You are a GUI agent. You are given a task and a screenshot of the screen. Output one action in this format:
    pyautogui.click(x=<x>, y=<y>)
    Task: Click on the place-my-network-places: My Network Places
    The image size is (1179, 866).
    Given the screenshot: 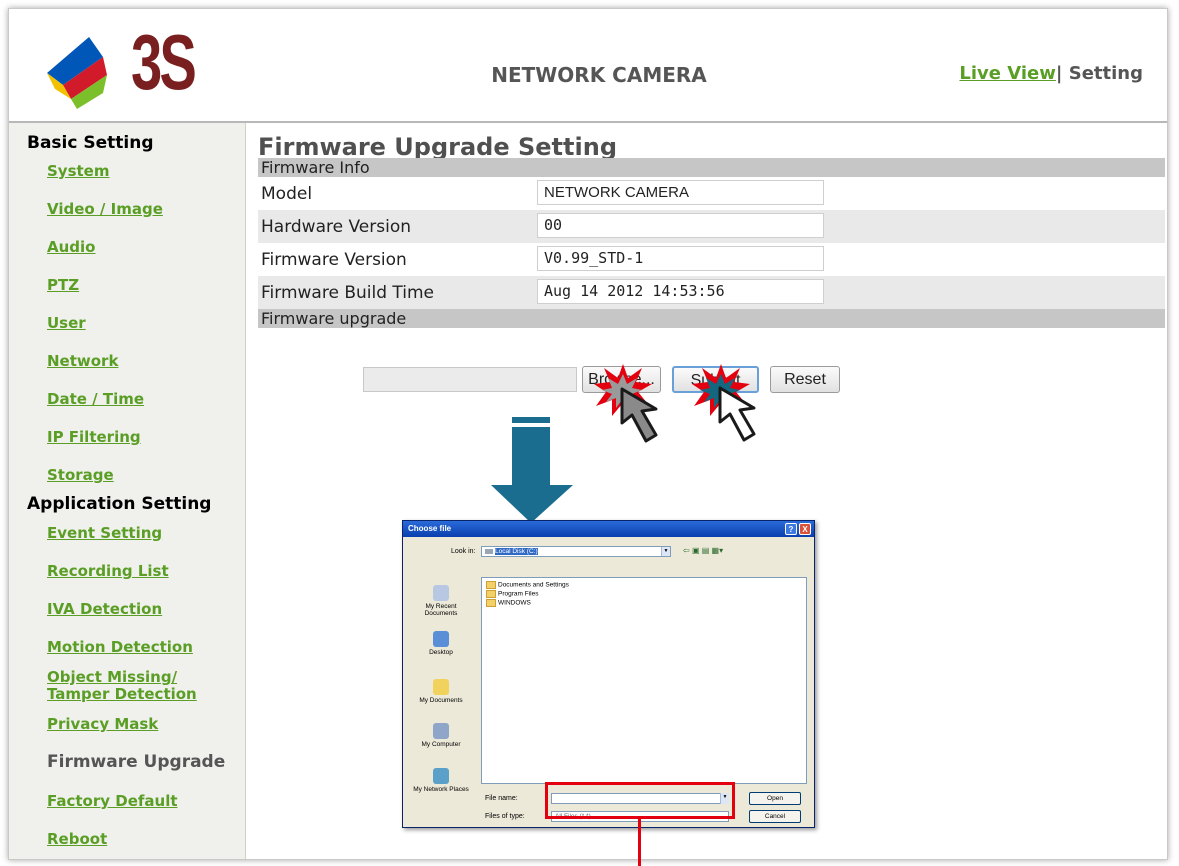 What is the action you would take?
    pyautogui.click(x=441, y=780)
    